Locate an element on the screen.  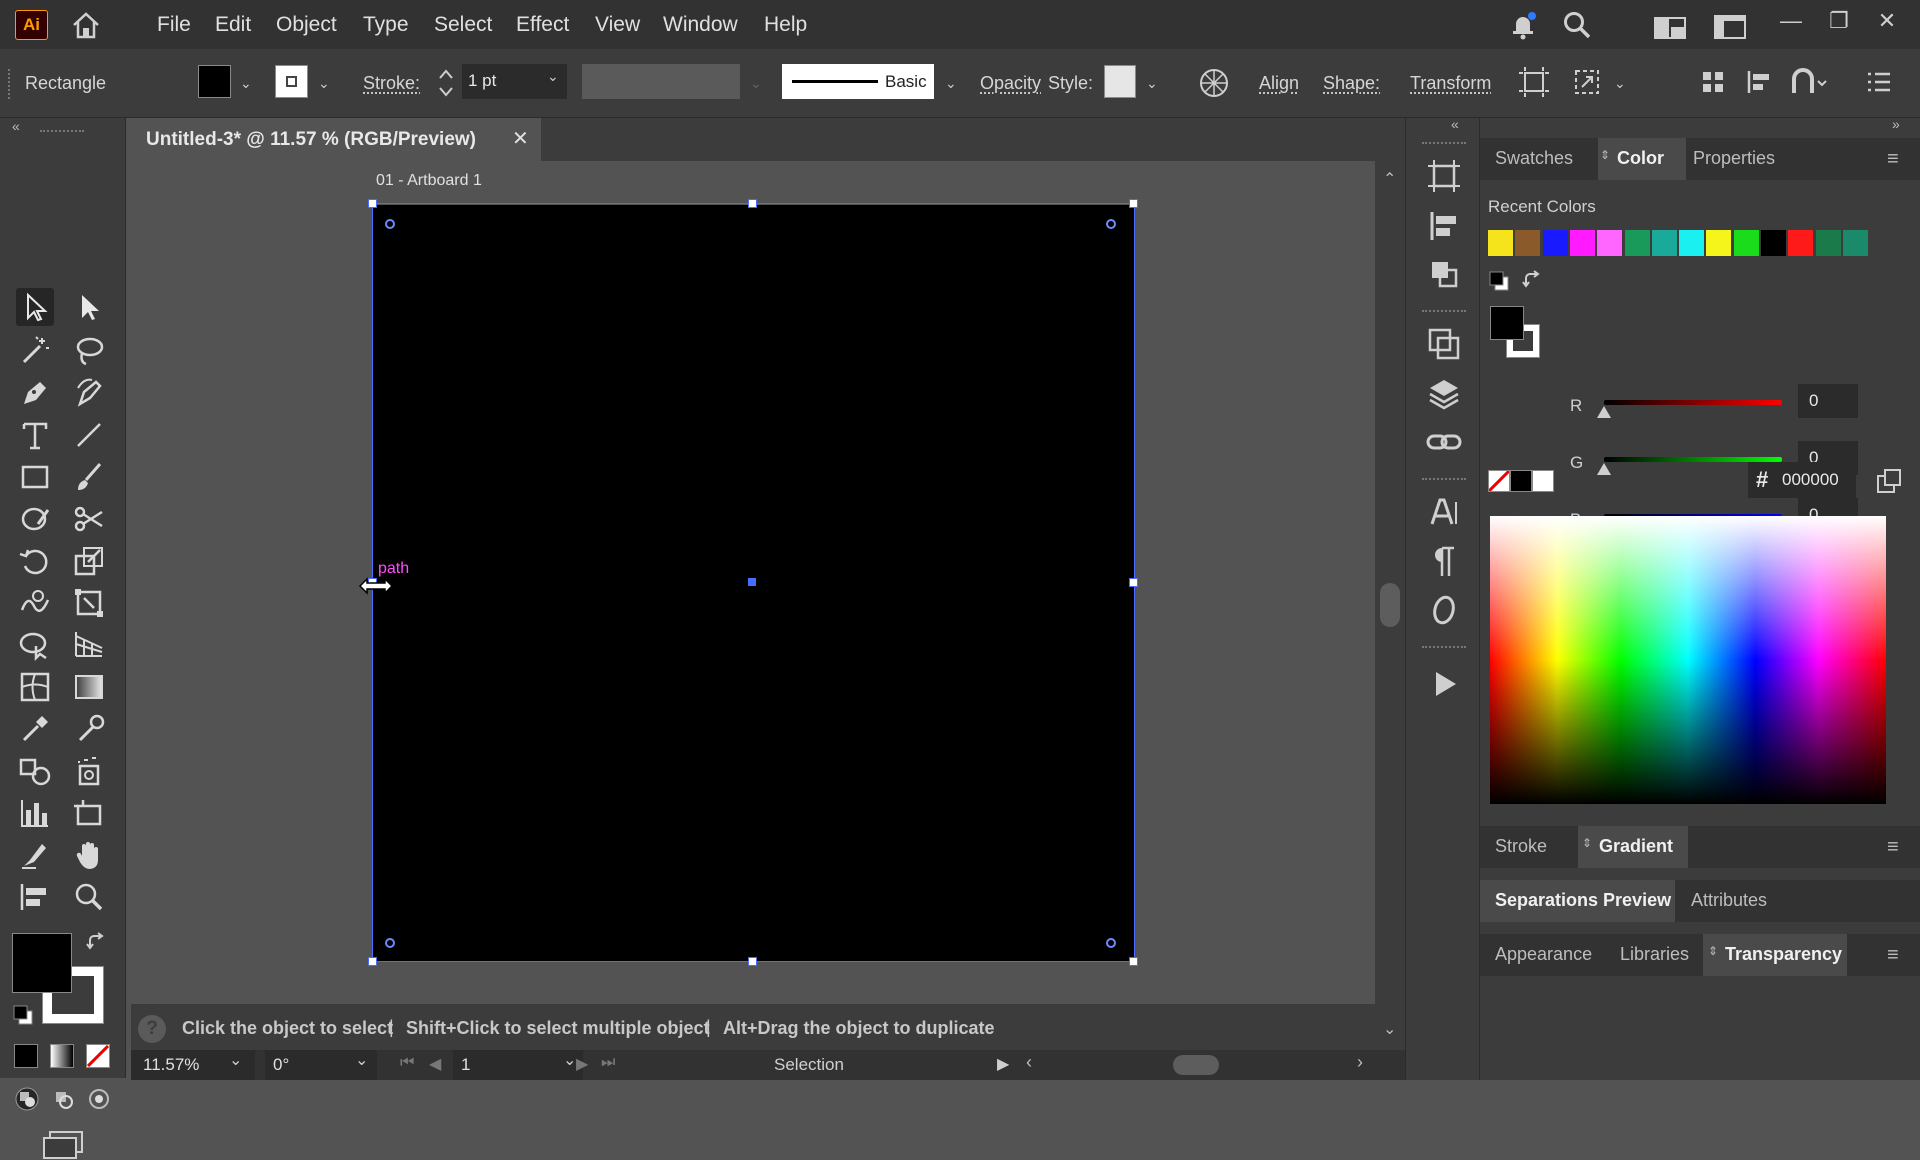
scale-tool-icon is located at coordinates (89, 561).